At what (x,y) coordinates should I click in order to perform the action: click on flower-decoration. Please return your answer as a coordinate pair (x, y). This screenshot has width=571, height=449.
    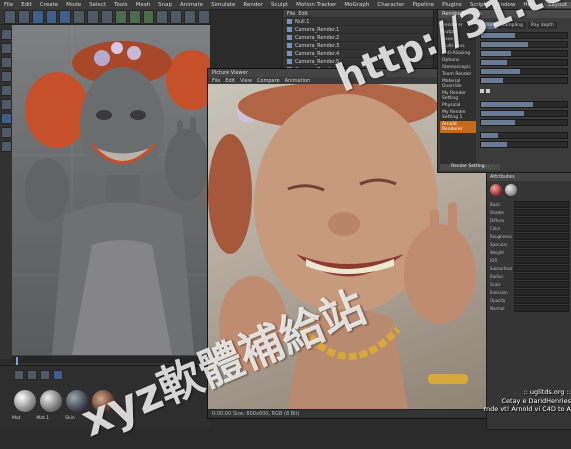
    Looking at the image, I should click on (134, 53).